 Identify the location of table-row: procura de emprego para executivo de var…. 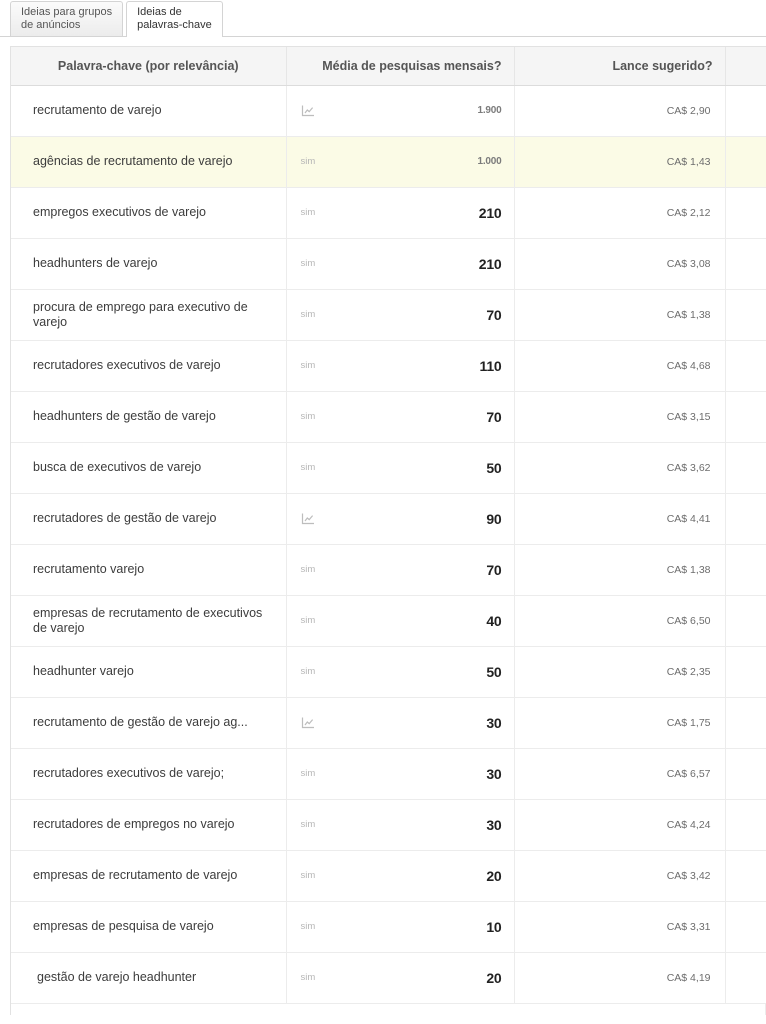
(388, 315).